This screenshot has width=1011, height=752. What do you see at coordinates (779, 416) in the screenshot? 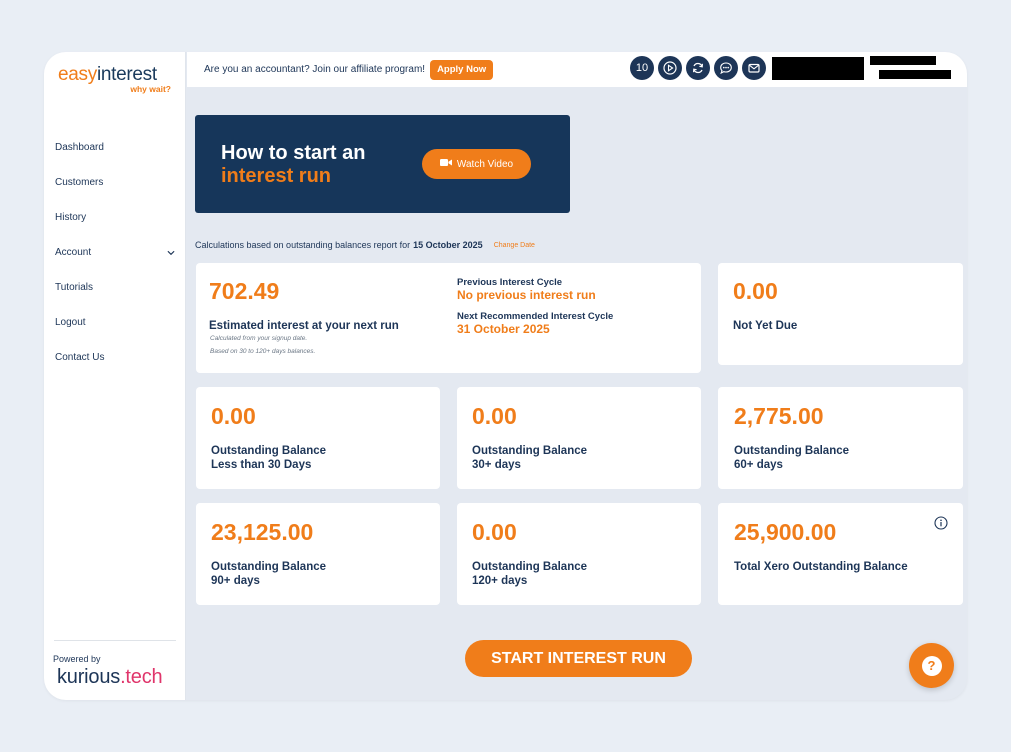
I see `balance-value: 2,775.00` at bounding box center [779, 416].